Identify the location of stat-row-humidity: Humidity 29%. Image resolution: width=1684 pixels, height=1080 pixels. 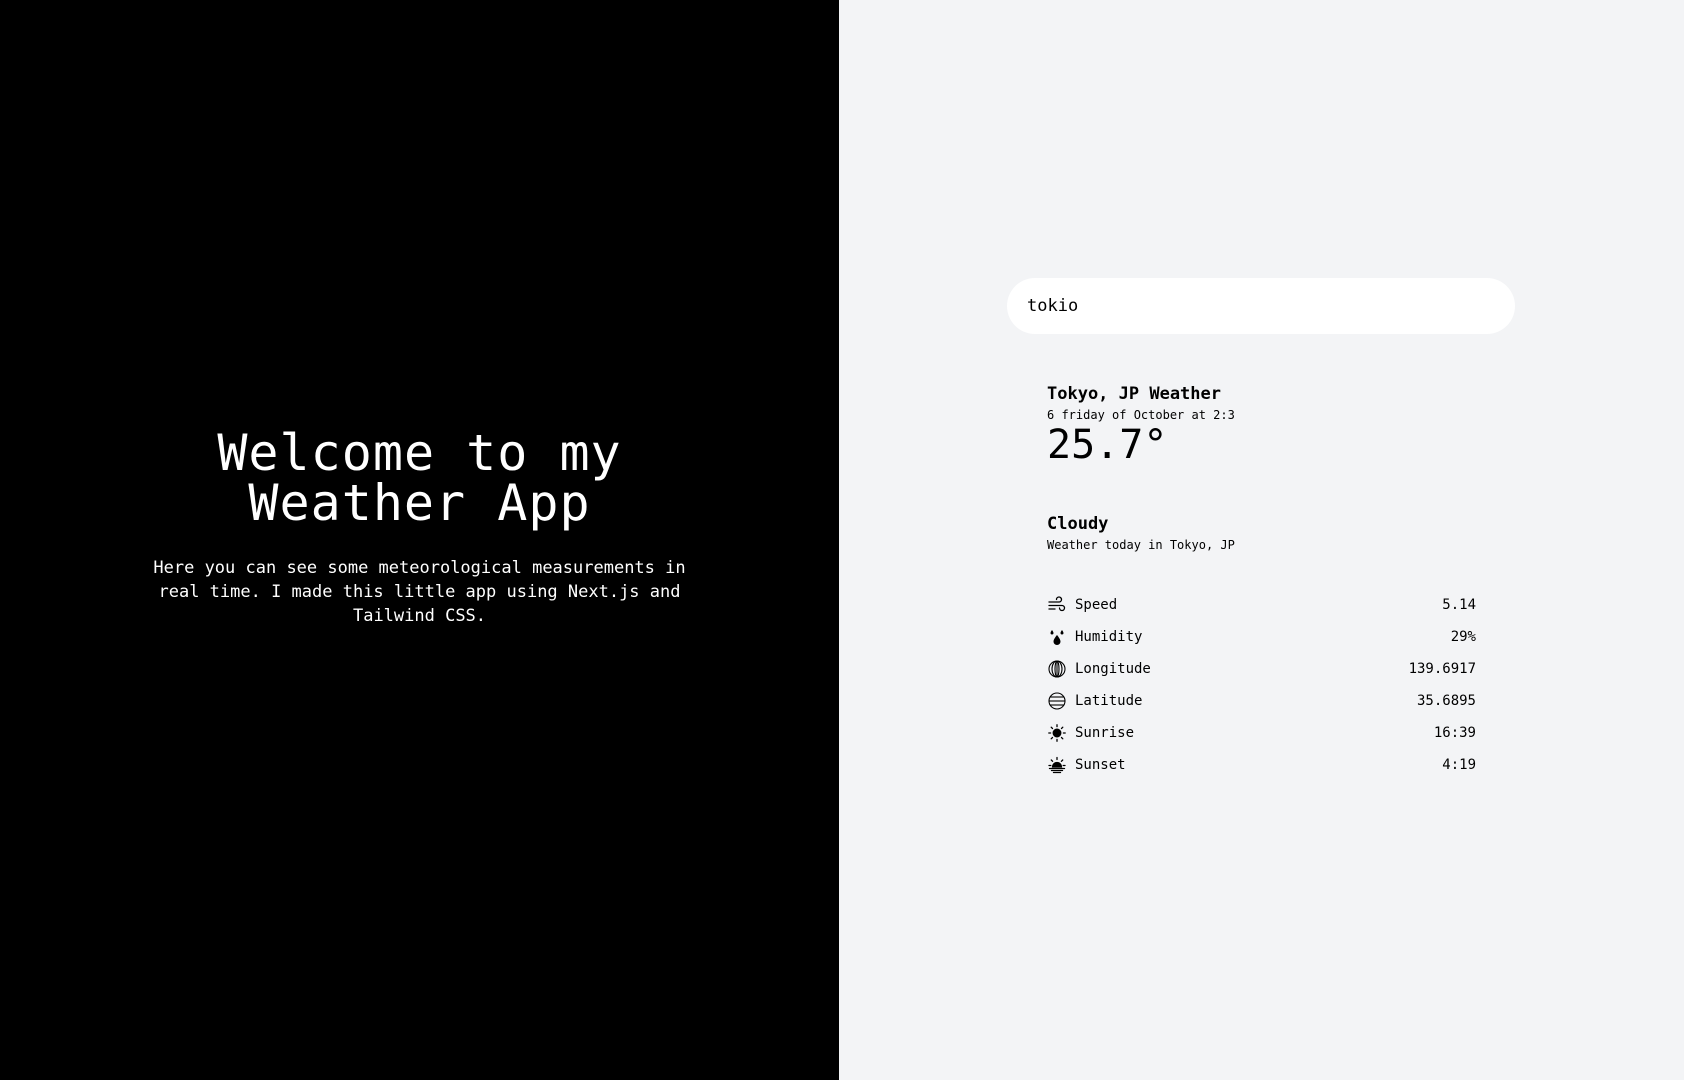
(1261, 637).